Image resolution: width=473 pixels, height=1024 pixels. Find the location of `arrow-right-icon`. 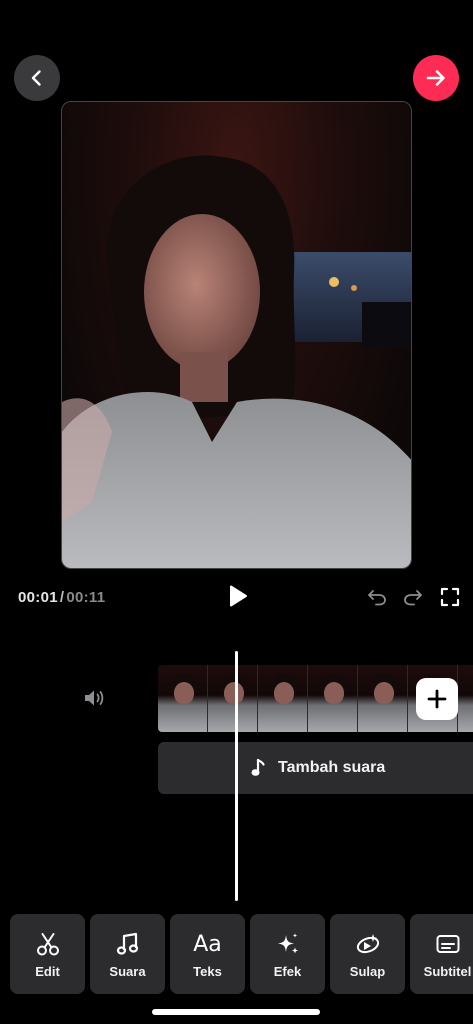

arrow-right-icon is located at coordinates (435, 78).